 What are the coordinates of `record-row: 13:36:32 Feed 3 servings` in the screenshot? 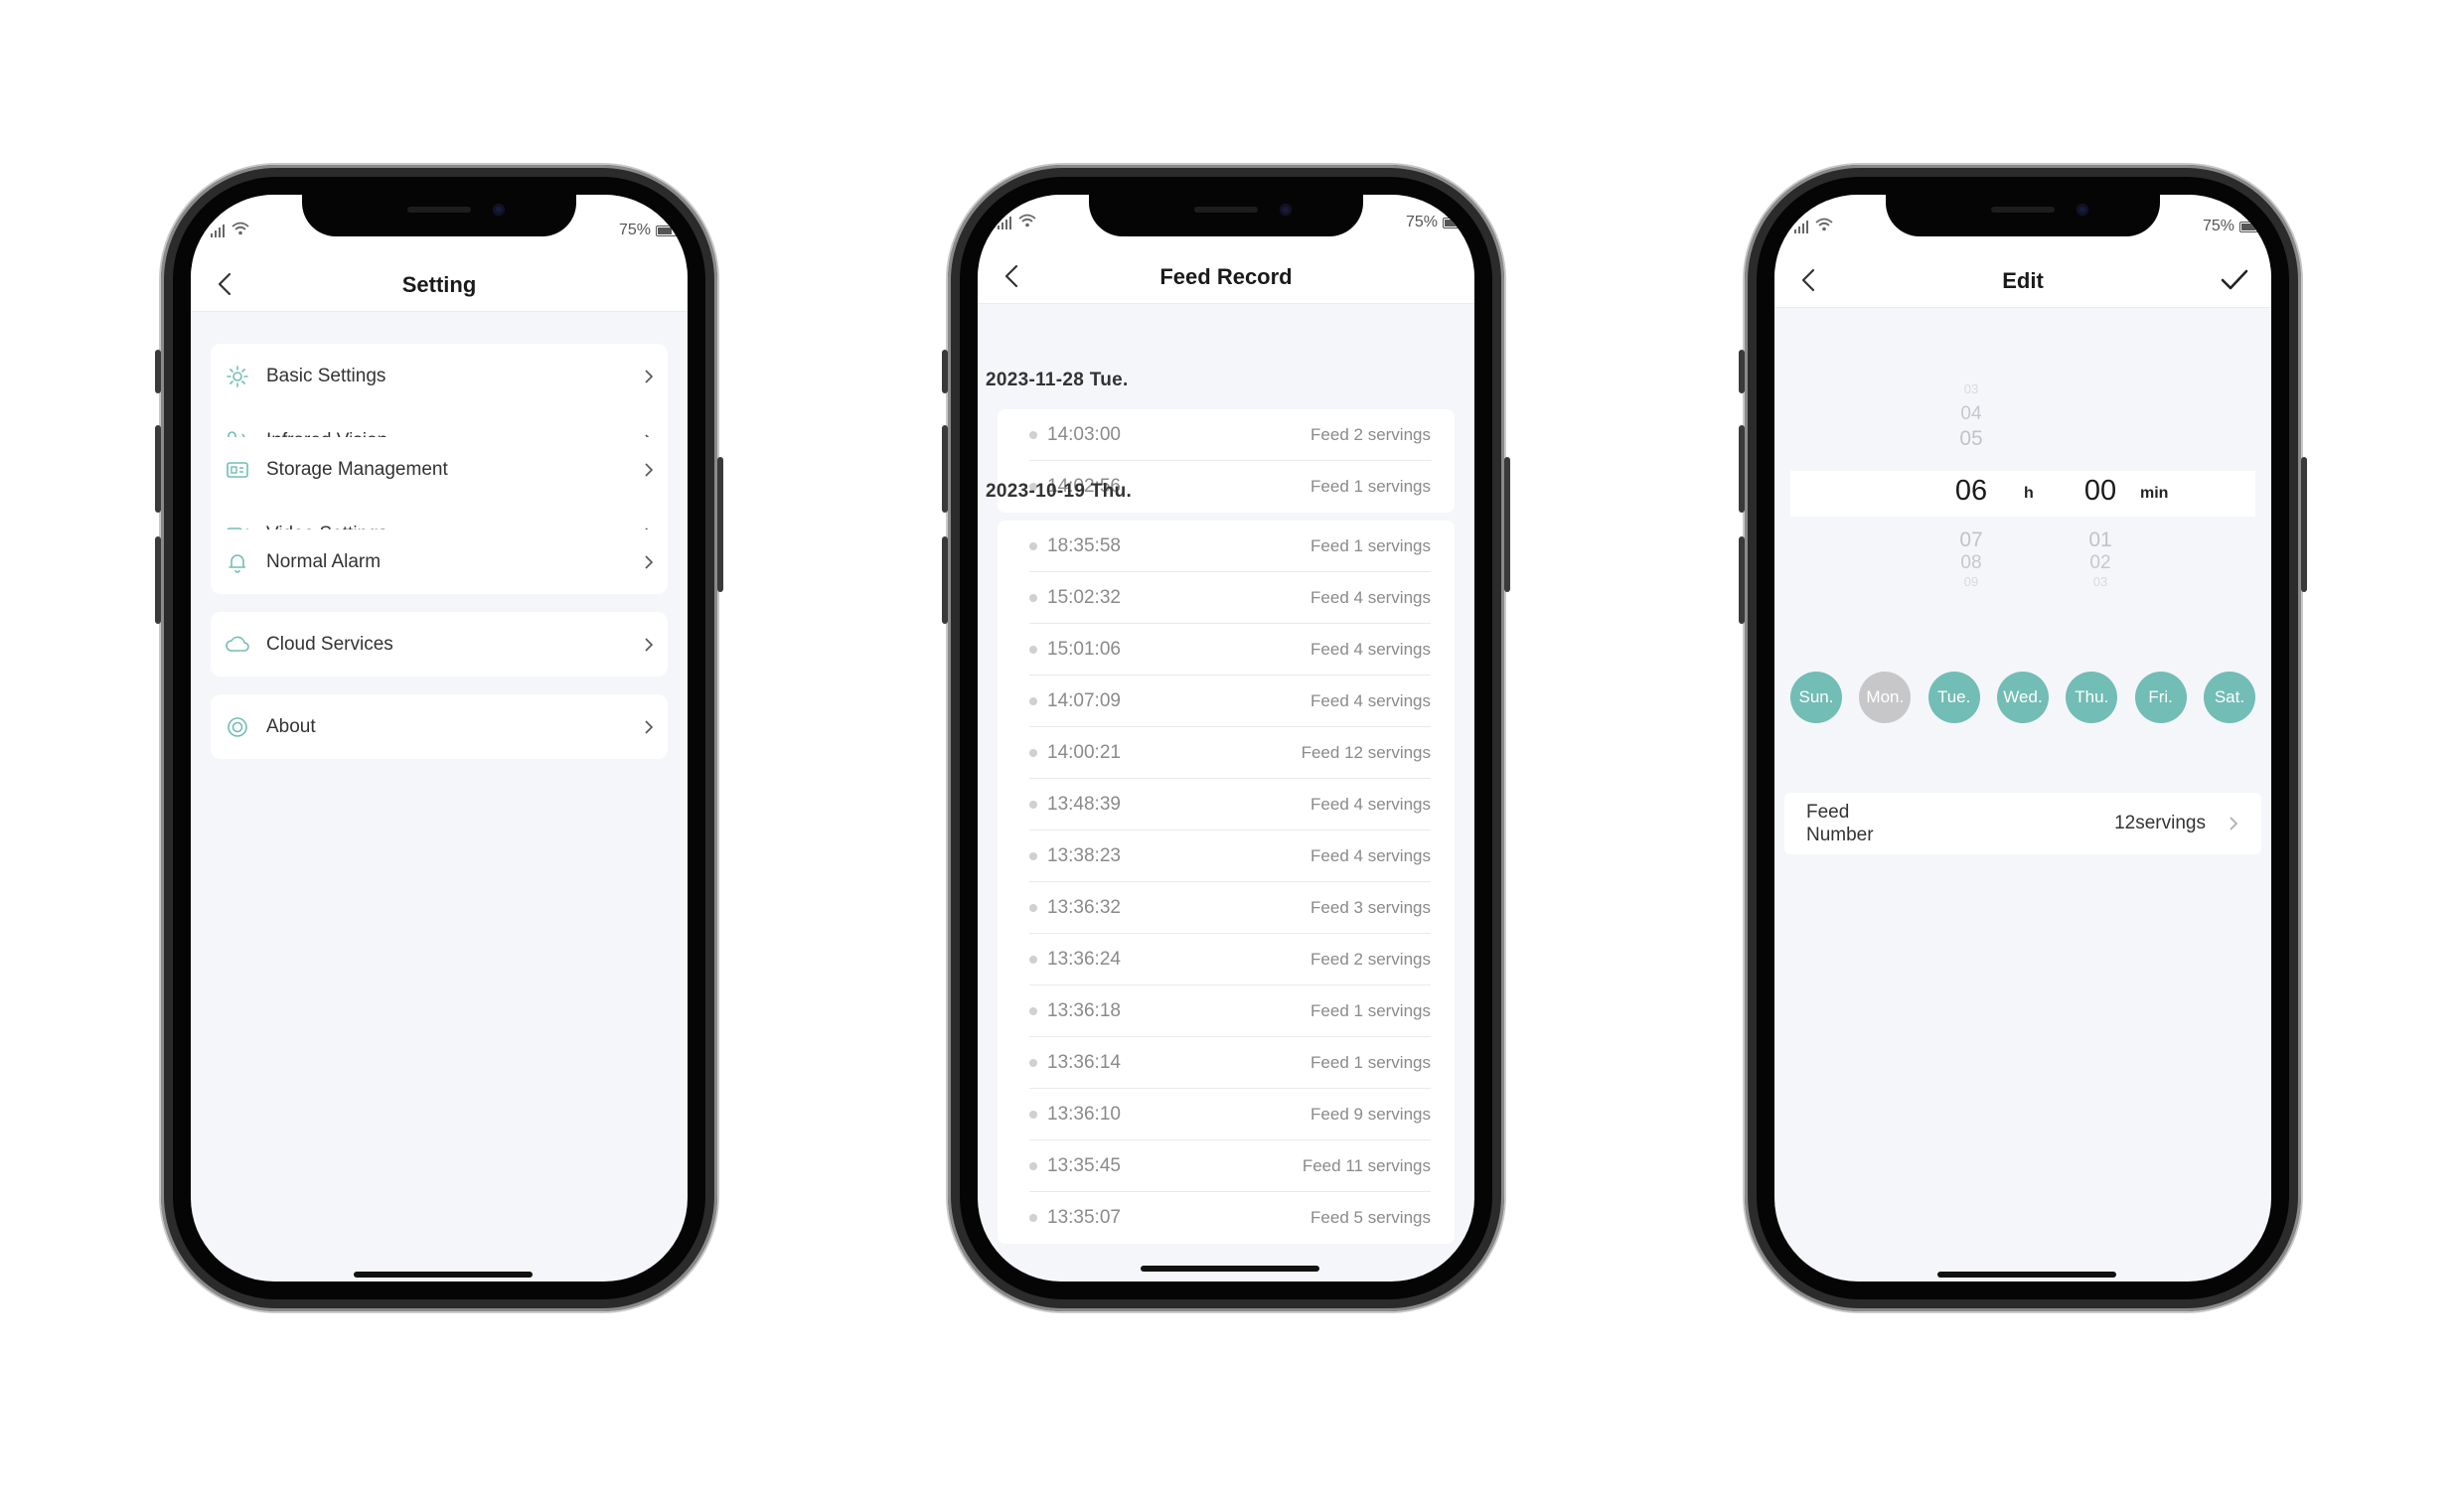 It's located at (1230, 908).